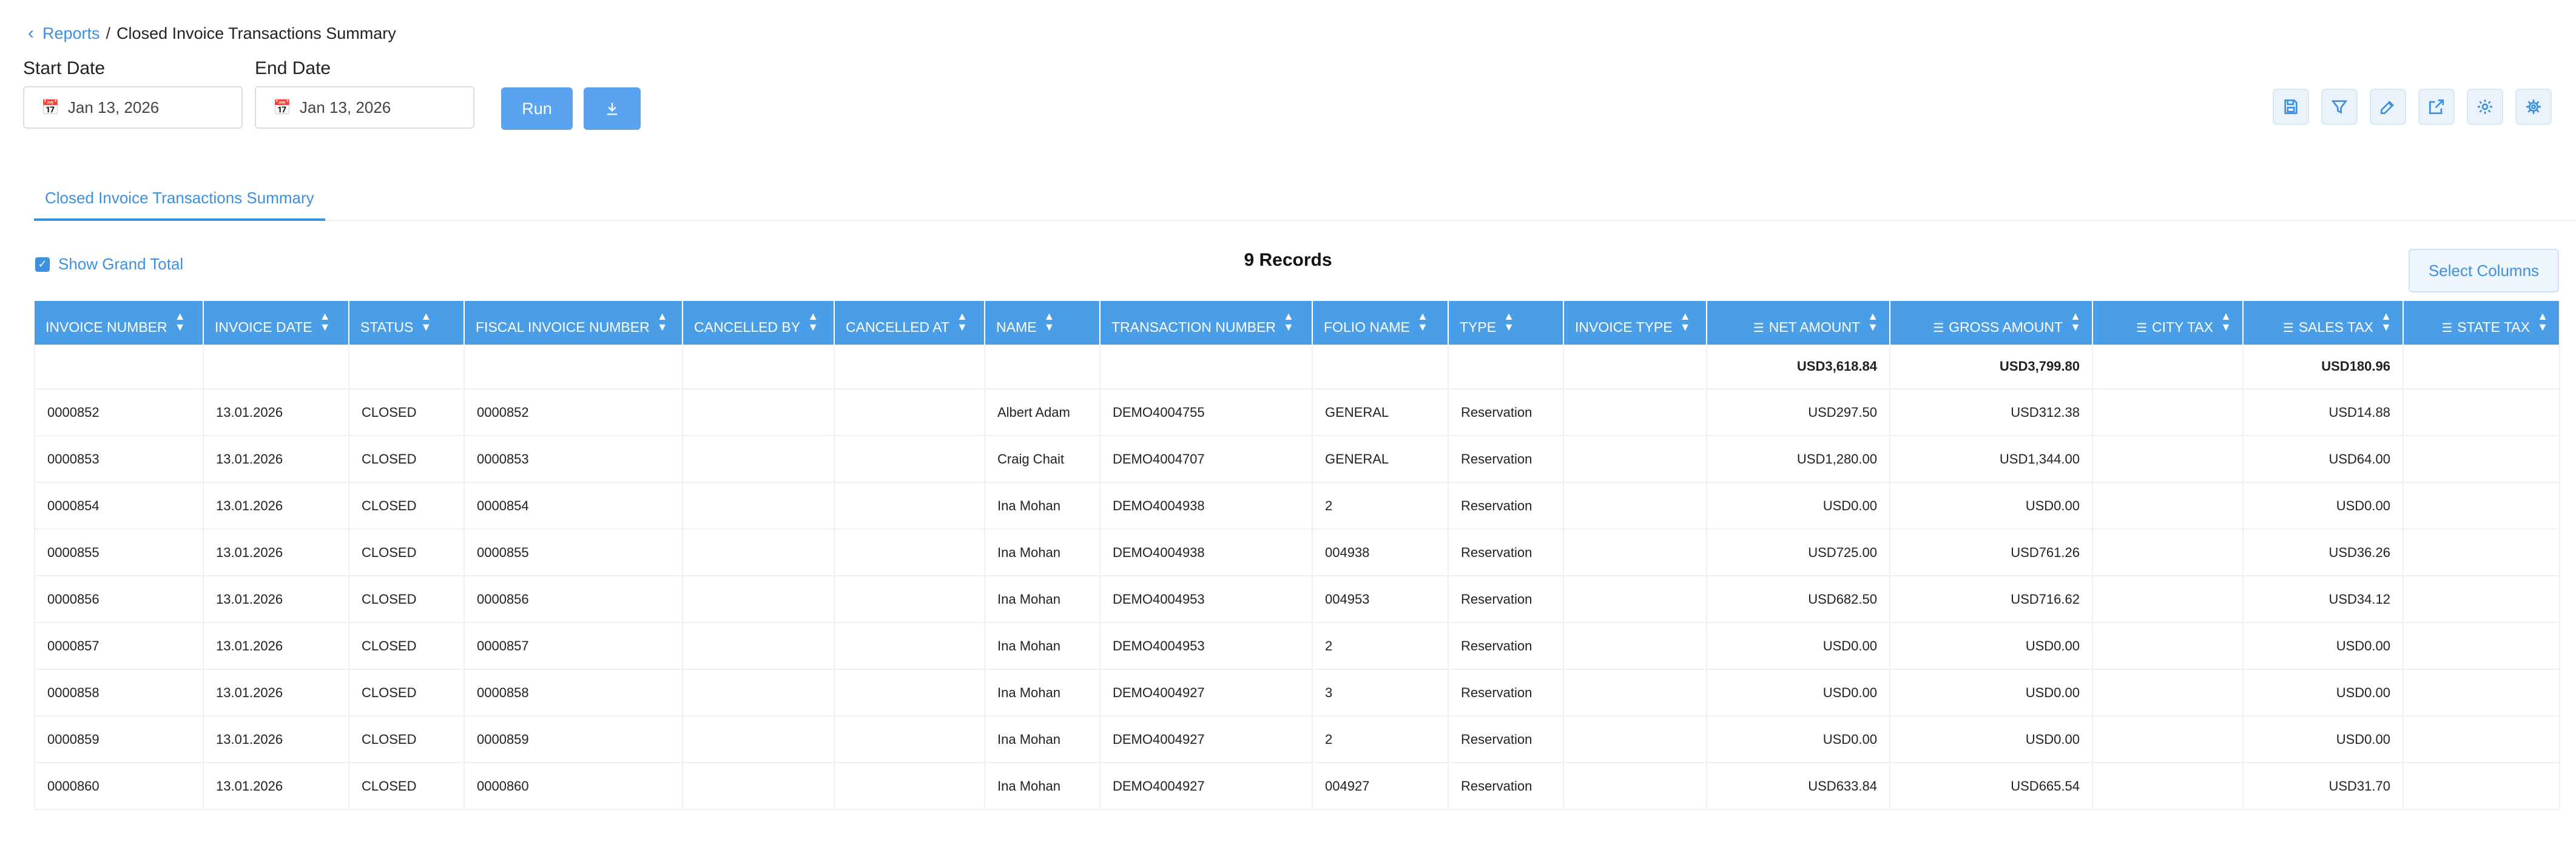 The image size is (2576, 847). Describe the element at coordinates (2447, 328) in the screenshot. I see `list-icon: ☰` at that location.